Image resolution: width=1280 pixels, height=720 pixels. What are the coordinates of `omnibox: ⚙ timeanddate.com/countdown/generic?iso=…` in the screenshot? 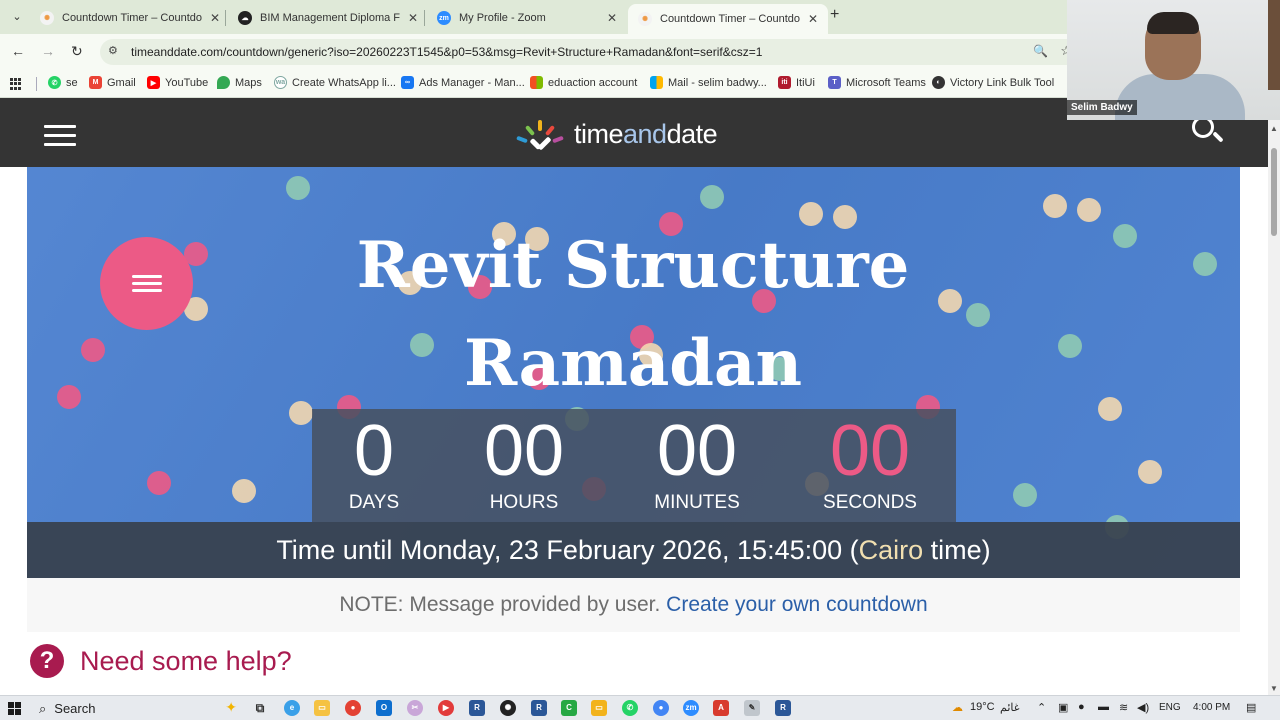 It's located at (590, 52).